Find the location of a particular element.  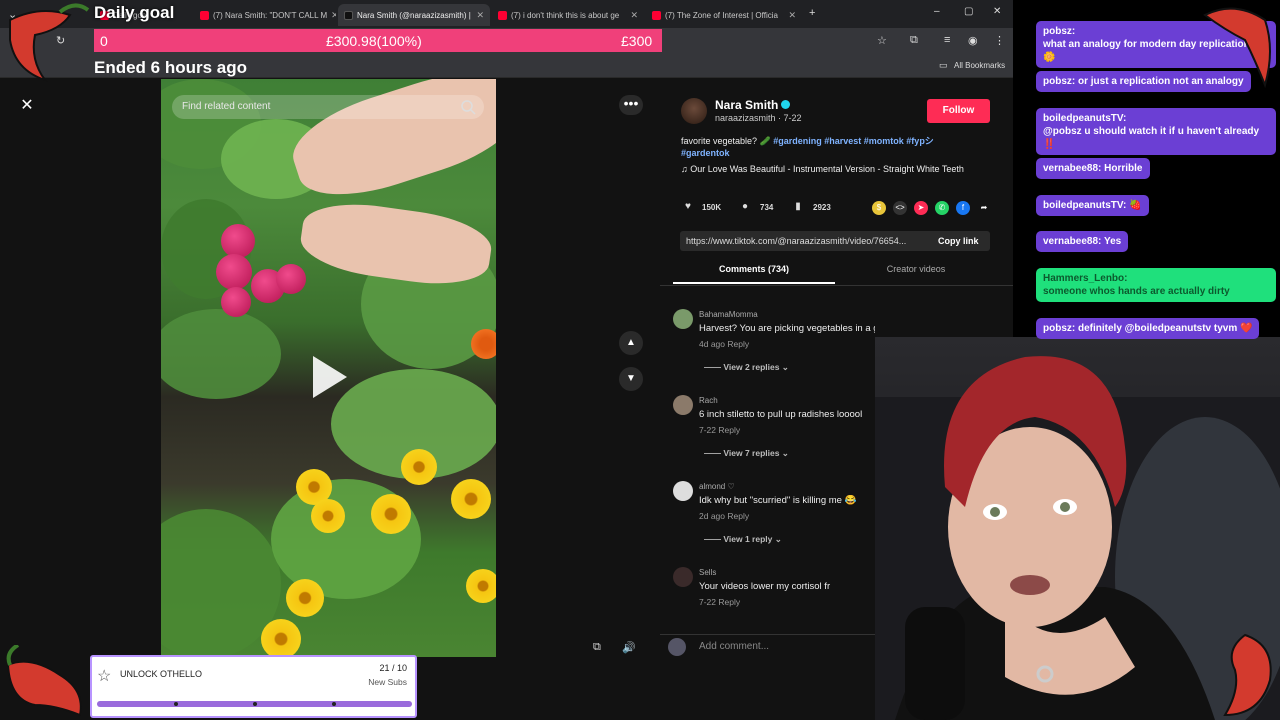

divider is located at coordinates (836, 285).